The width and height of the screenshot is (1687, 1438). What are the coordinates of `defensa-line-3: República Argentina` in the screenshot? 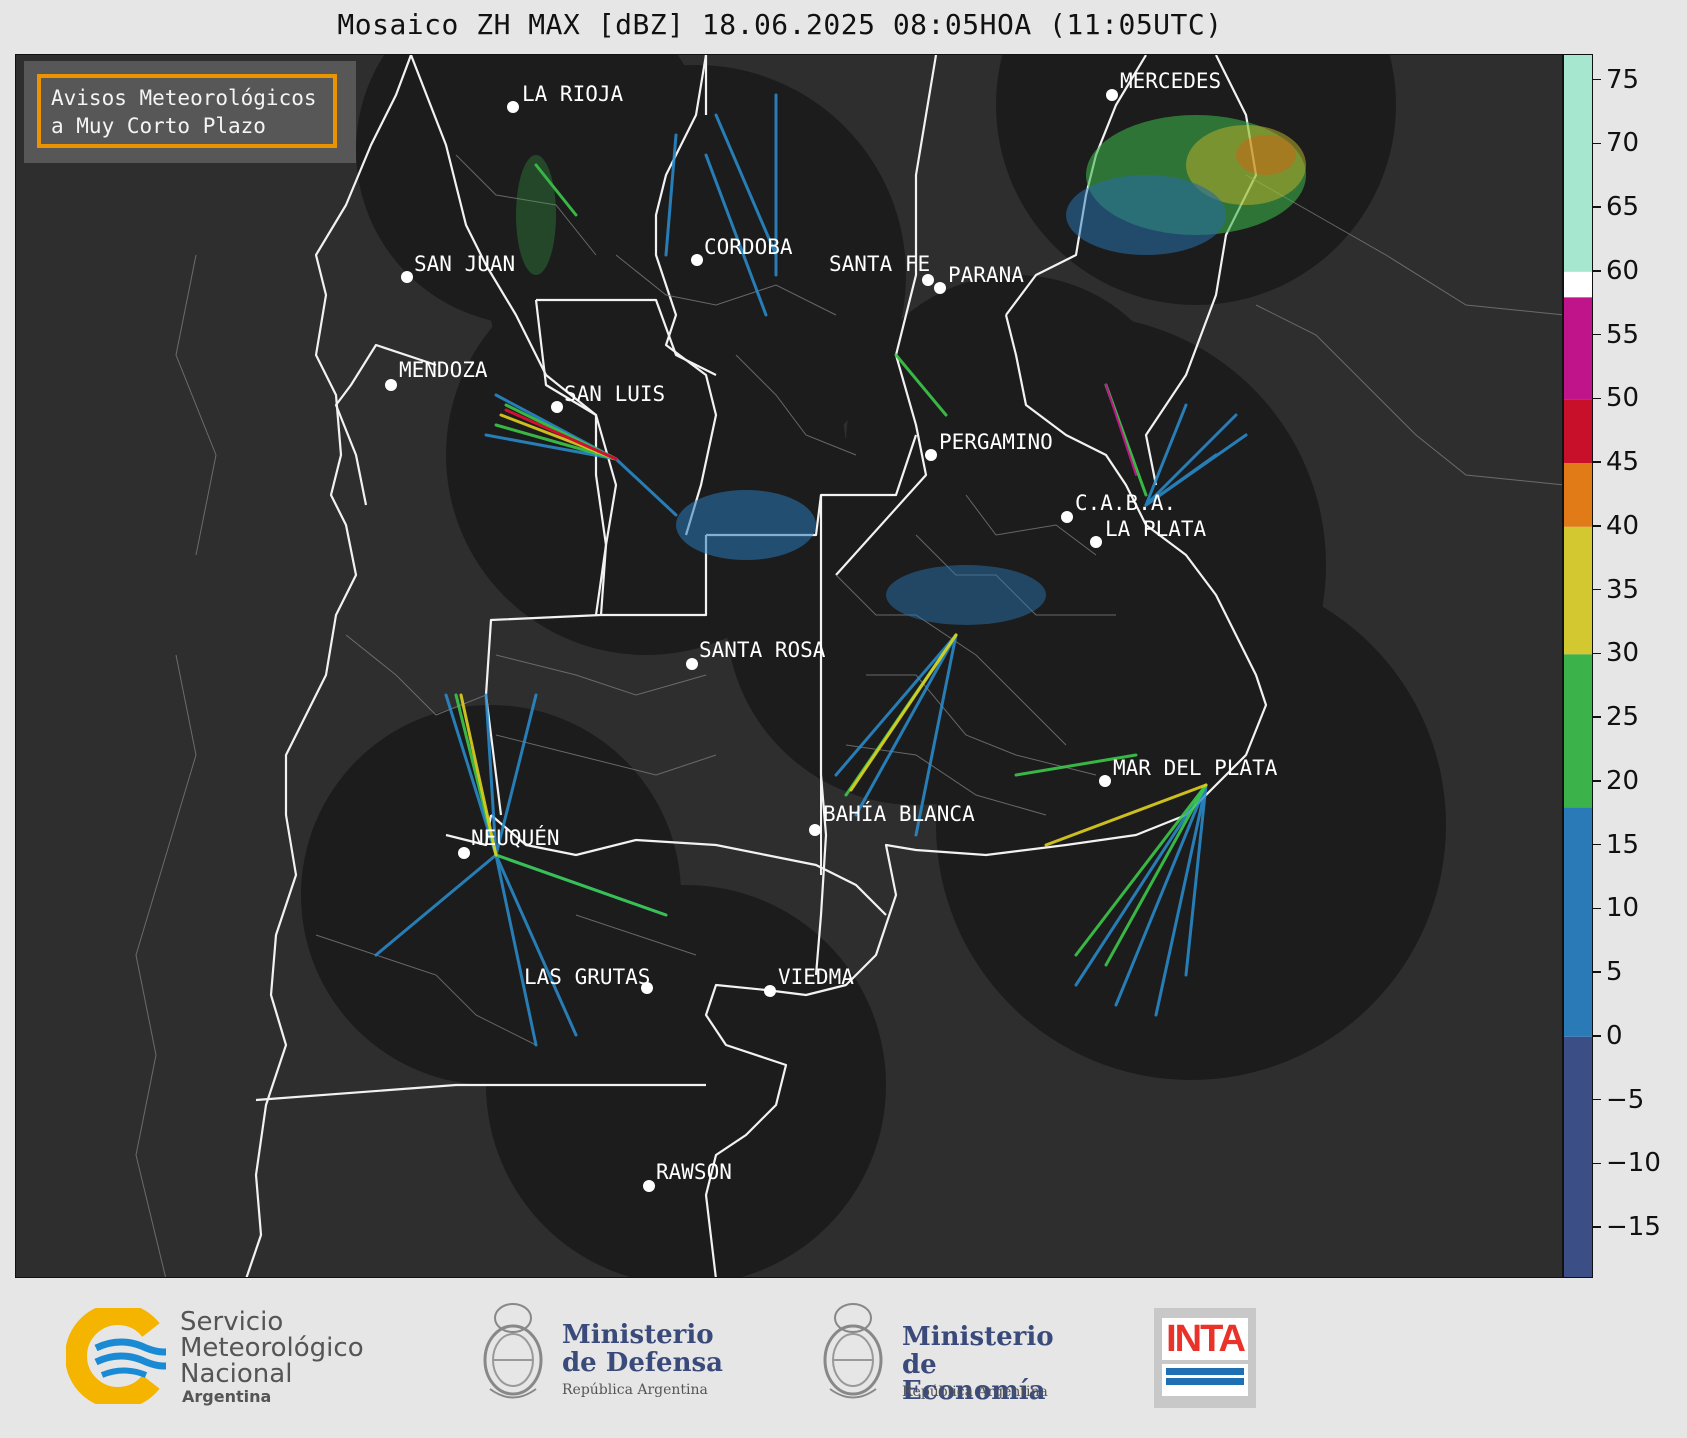 It's located at (635, 1390).